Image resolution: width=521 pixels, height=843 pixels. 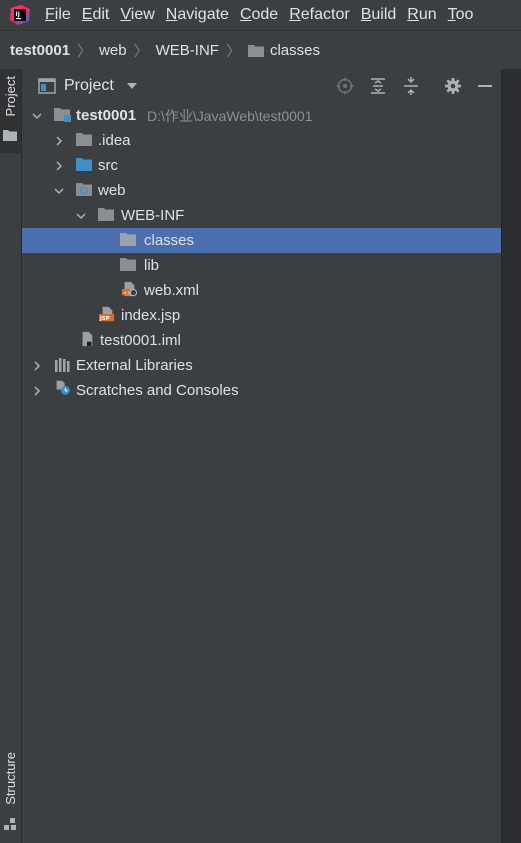 What do you see at coordinates (151, 315) in the screenshot?
I see `tree-indexjsp-label: index.jsp` at bounding box center [151, 315].